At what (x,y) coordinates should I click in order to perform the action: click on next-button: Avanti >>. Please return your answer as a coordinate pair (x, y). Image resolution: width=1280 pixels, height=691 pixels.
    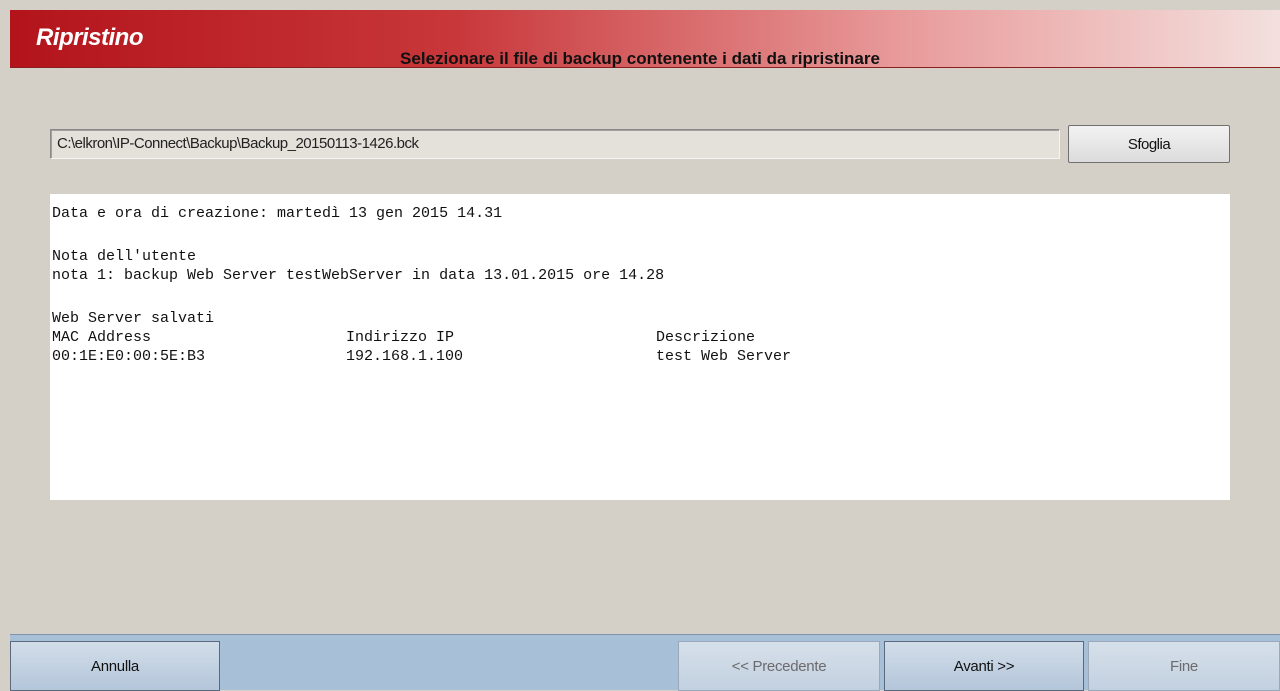
    Looking at the image, I should click on (984, 666).